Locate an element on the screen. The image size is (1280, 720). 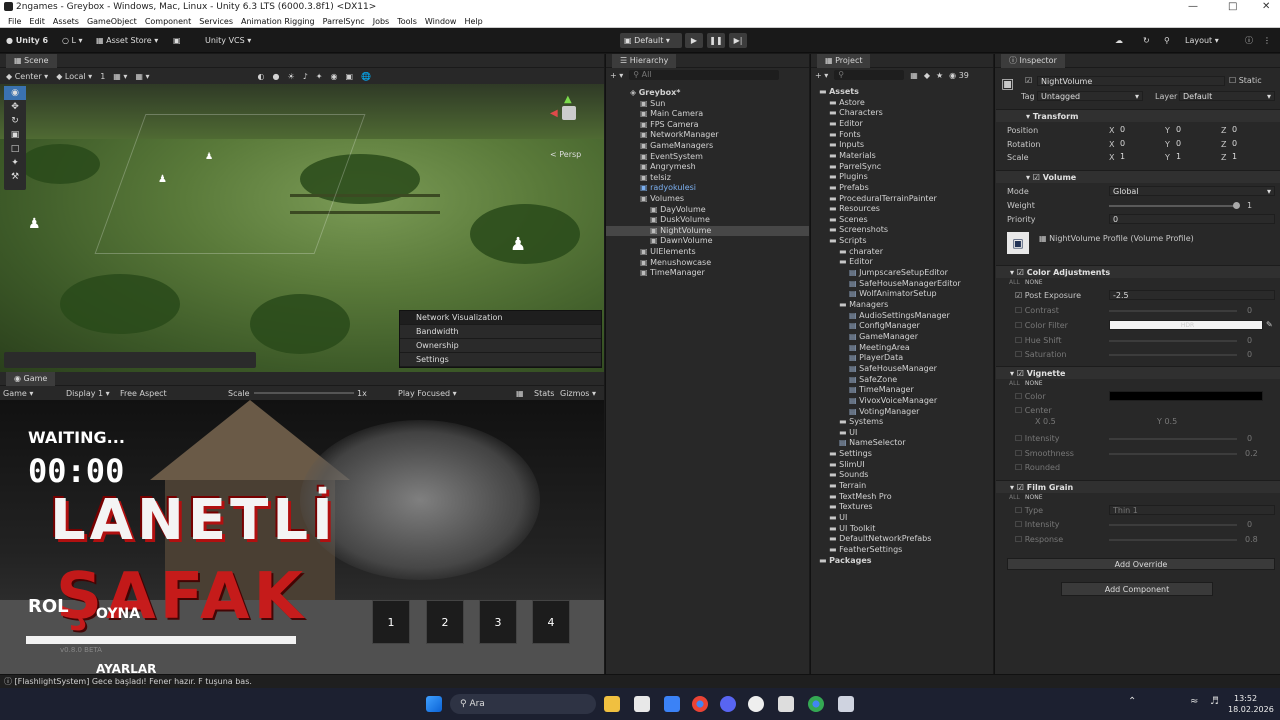
axis-x-icon: ◀ is located at coordinates (554, 113).